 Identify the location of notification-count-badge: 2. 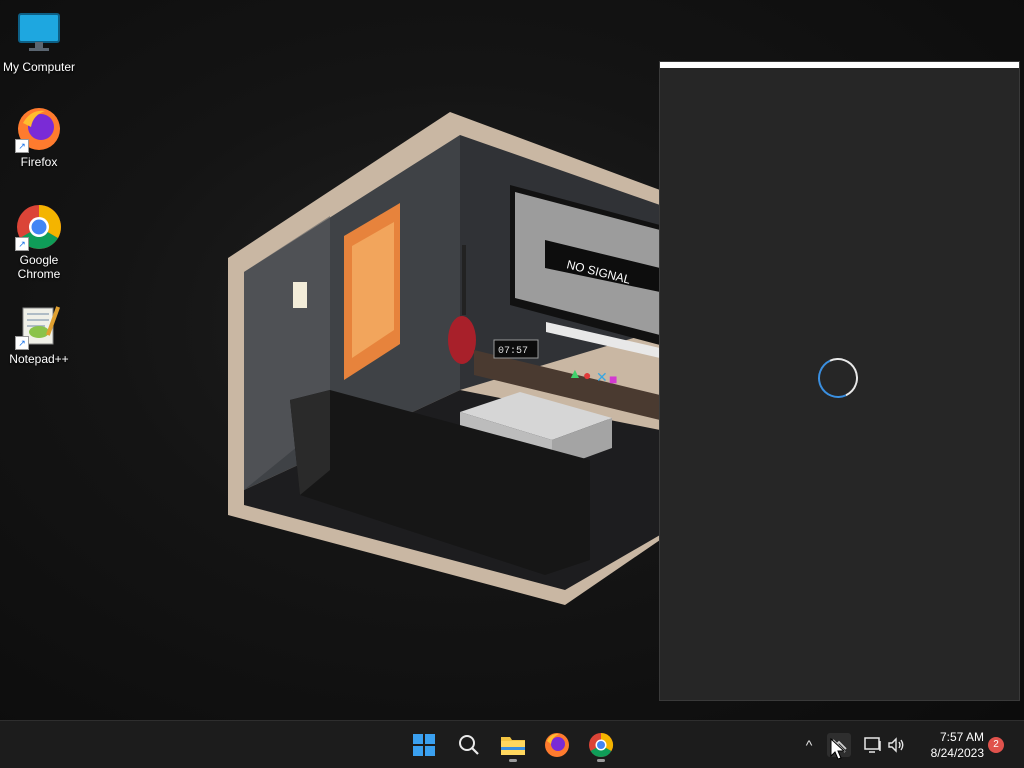
(996, 745).